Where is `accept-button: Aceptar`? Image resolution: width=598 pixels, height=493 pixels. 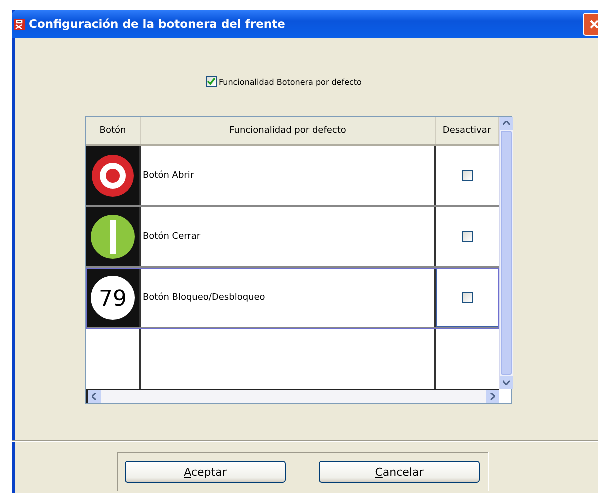
accept-button: Aceptar is located at coordinates (205, 472).